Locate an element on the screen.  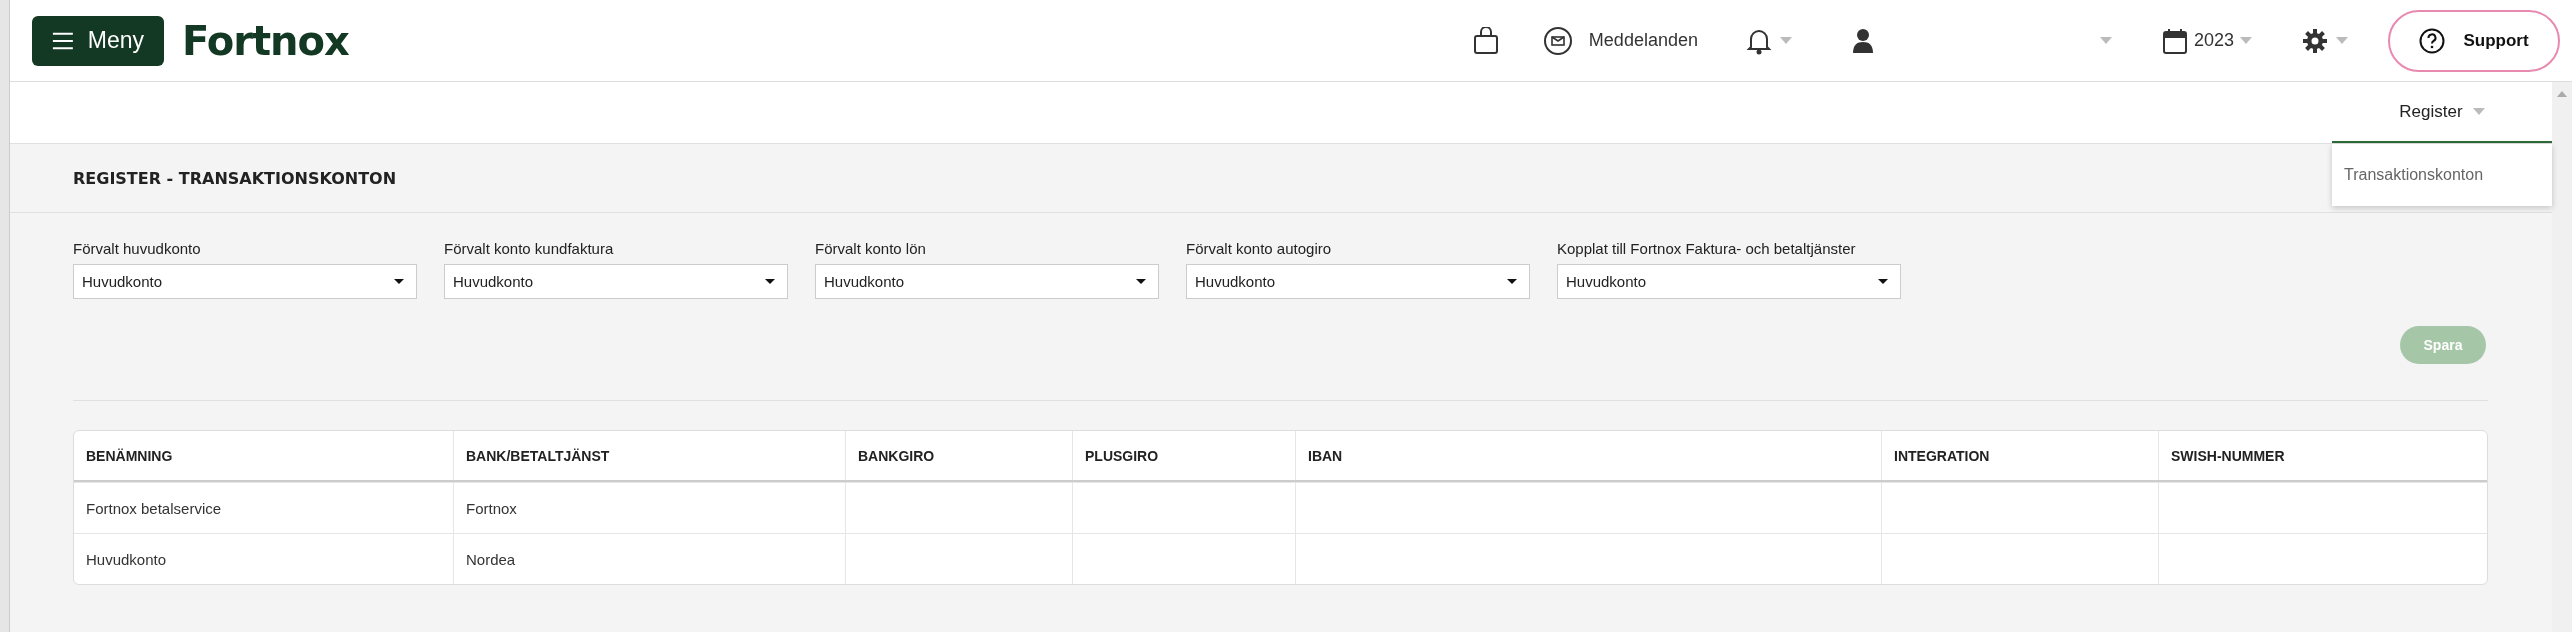
menu-item: Transaktionskonton is located at coordinates (2414, 175).